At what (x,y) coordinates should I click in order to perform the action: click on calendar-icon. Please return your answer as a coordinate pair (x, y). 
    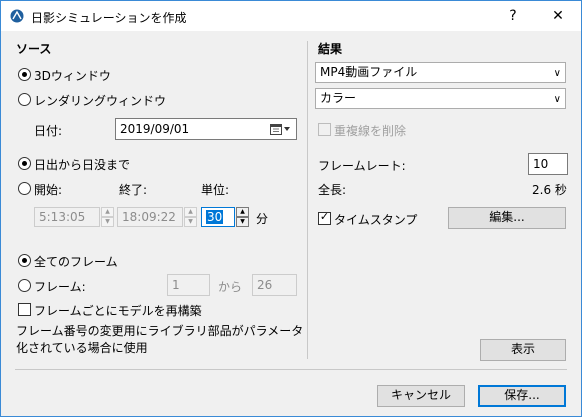
    Looking at the image, I should click on (281, 129).